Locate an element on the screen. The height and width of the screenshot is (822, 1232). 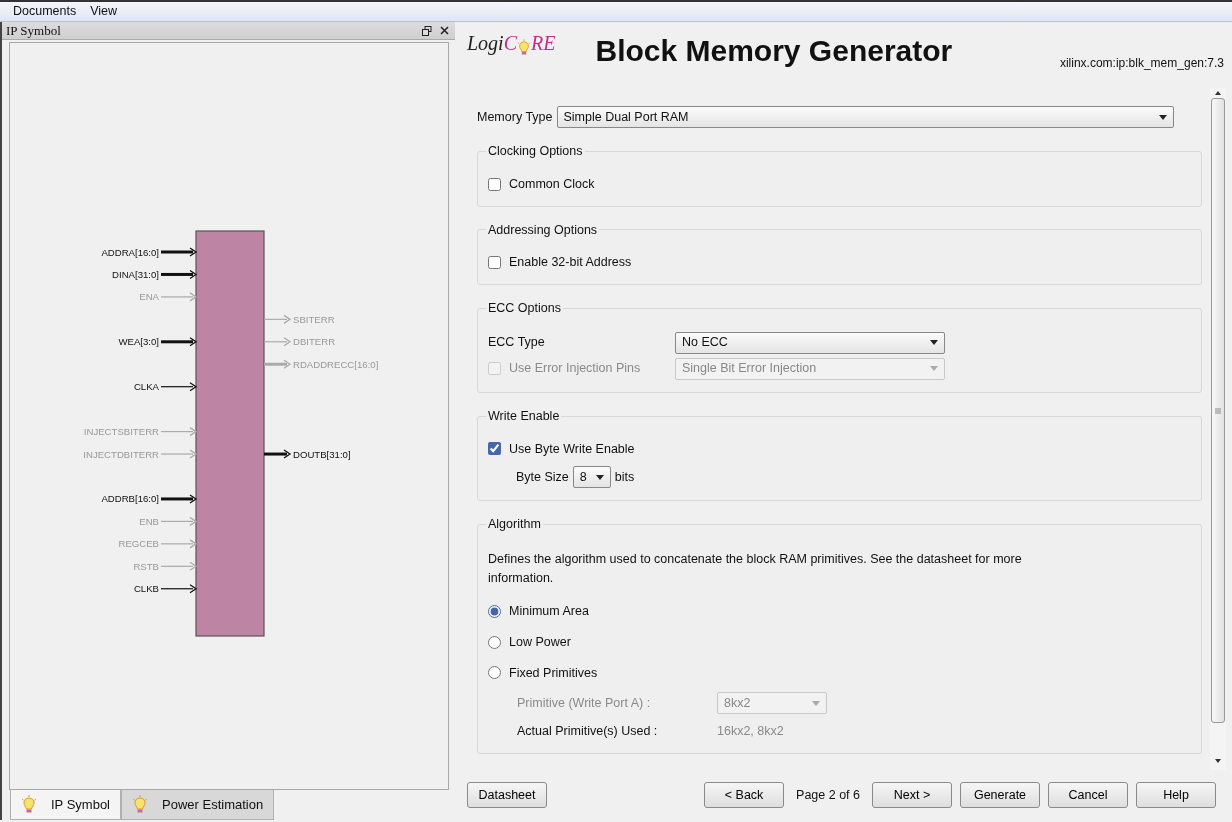
scroll-thumb is located at coordinates (1218, 410).